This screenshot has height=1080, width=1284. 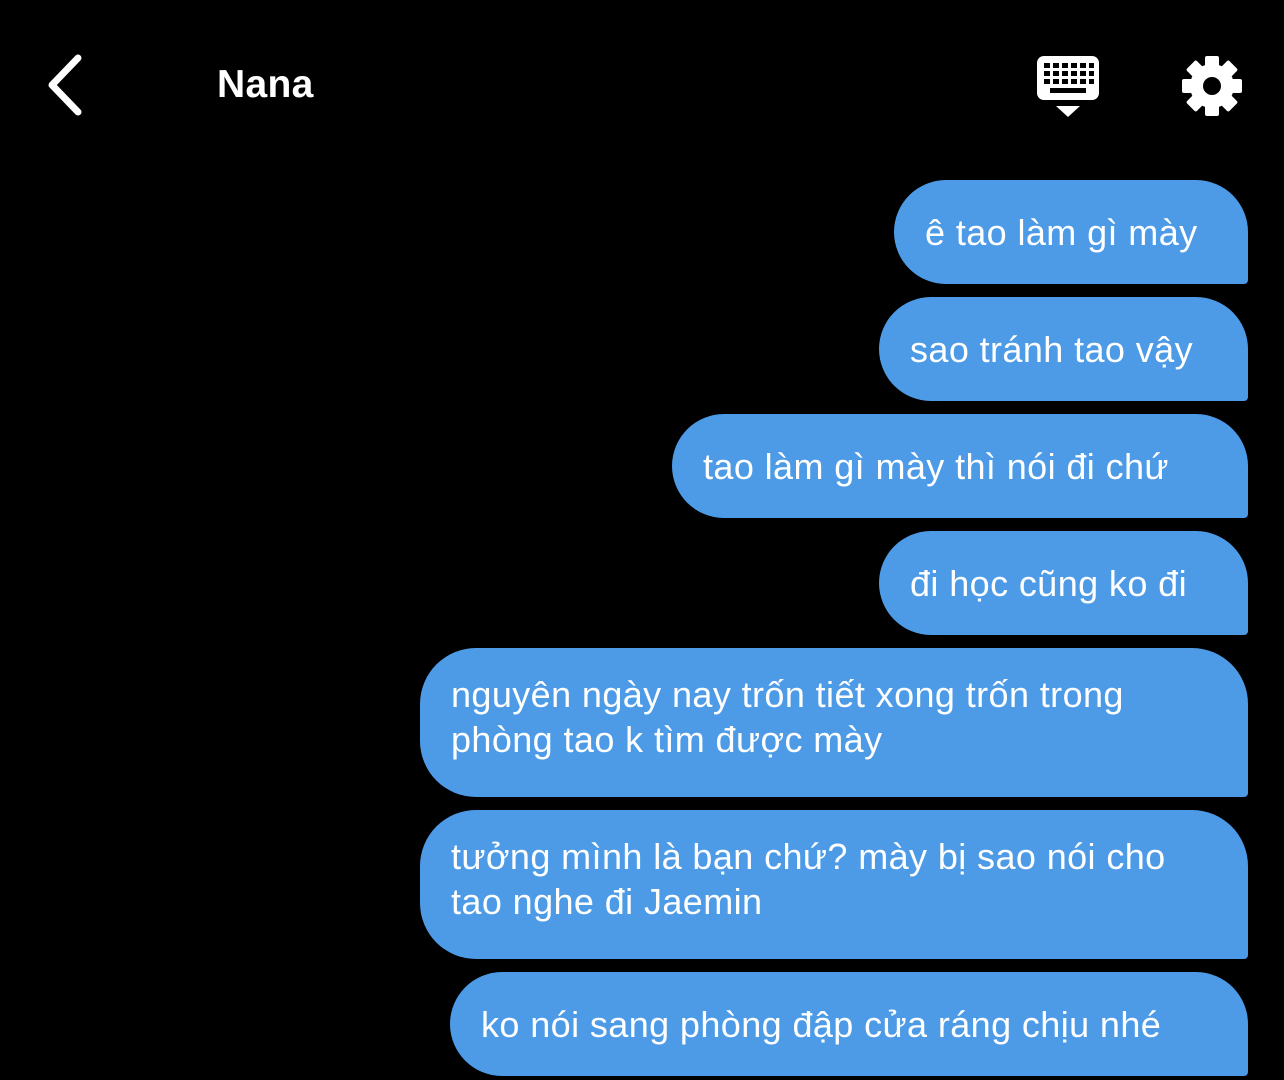 What do you see at coordinates (1063, 349) in the screenshot?
I see `message-bubble: sao tránh tao vậy` at bounding box center [1063, 349].